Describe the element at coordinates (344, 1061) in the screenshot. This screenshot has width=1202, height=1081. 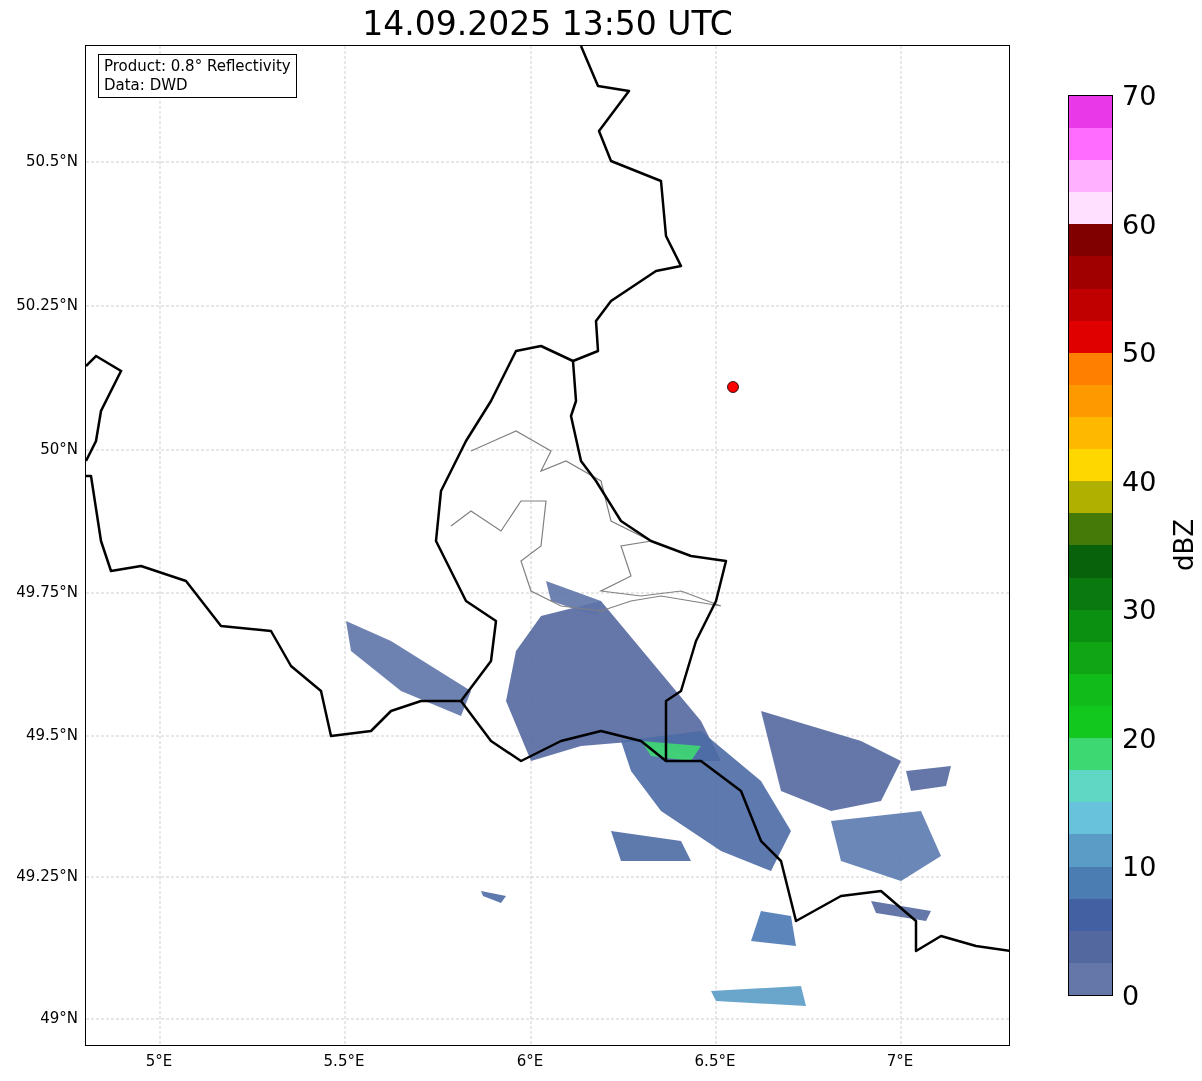
I see `longitude-tick-label: 5.5°E` at that location.